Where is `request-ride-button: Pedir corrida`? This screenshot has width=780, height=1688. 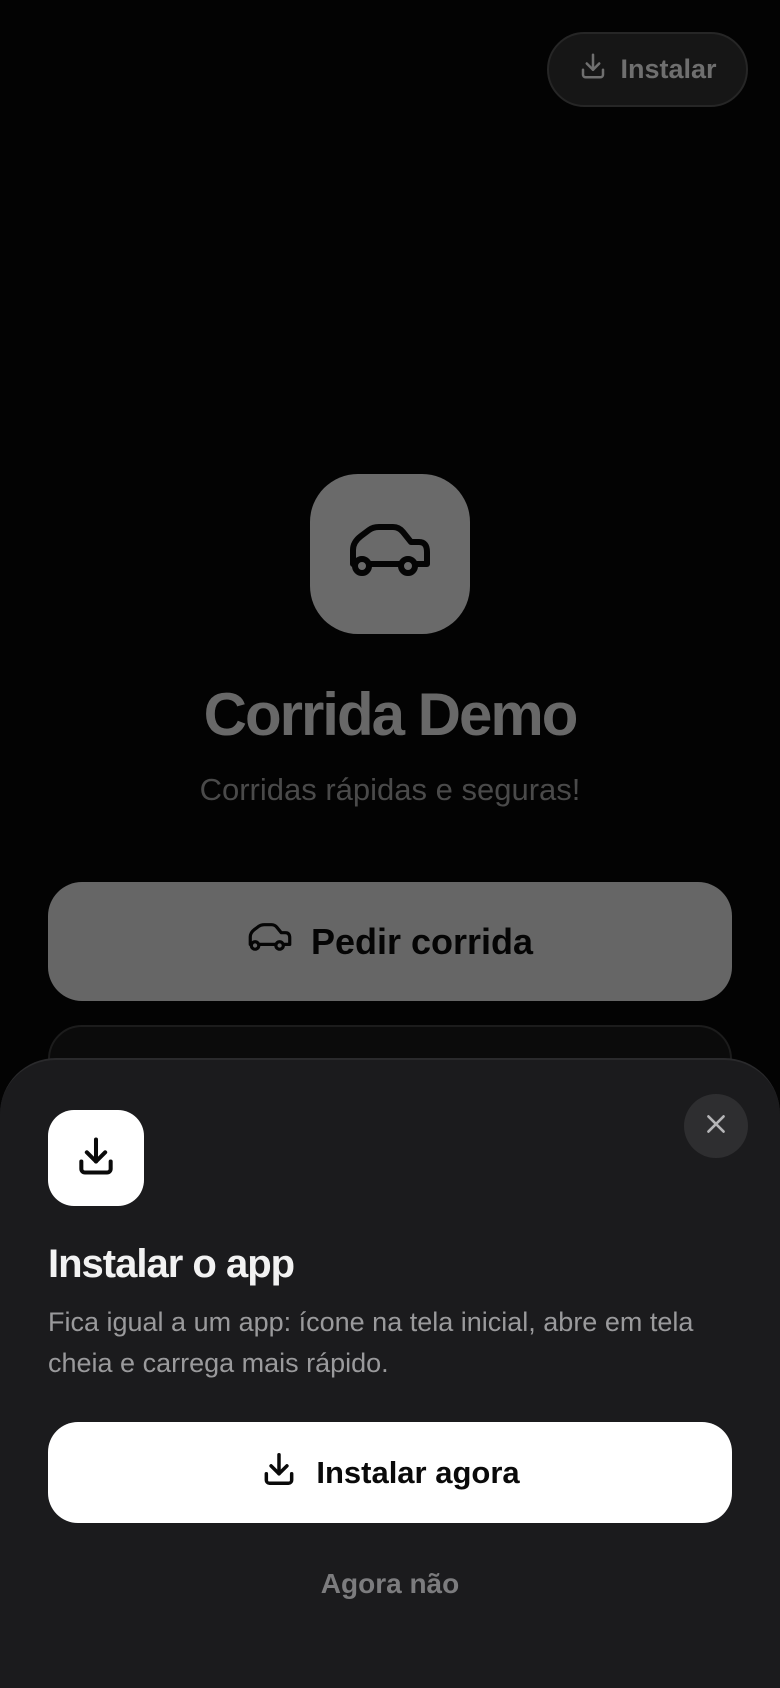
request-ride-button: Pedir corrida is located at coordinates (390, 941).